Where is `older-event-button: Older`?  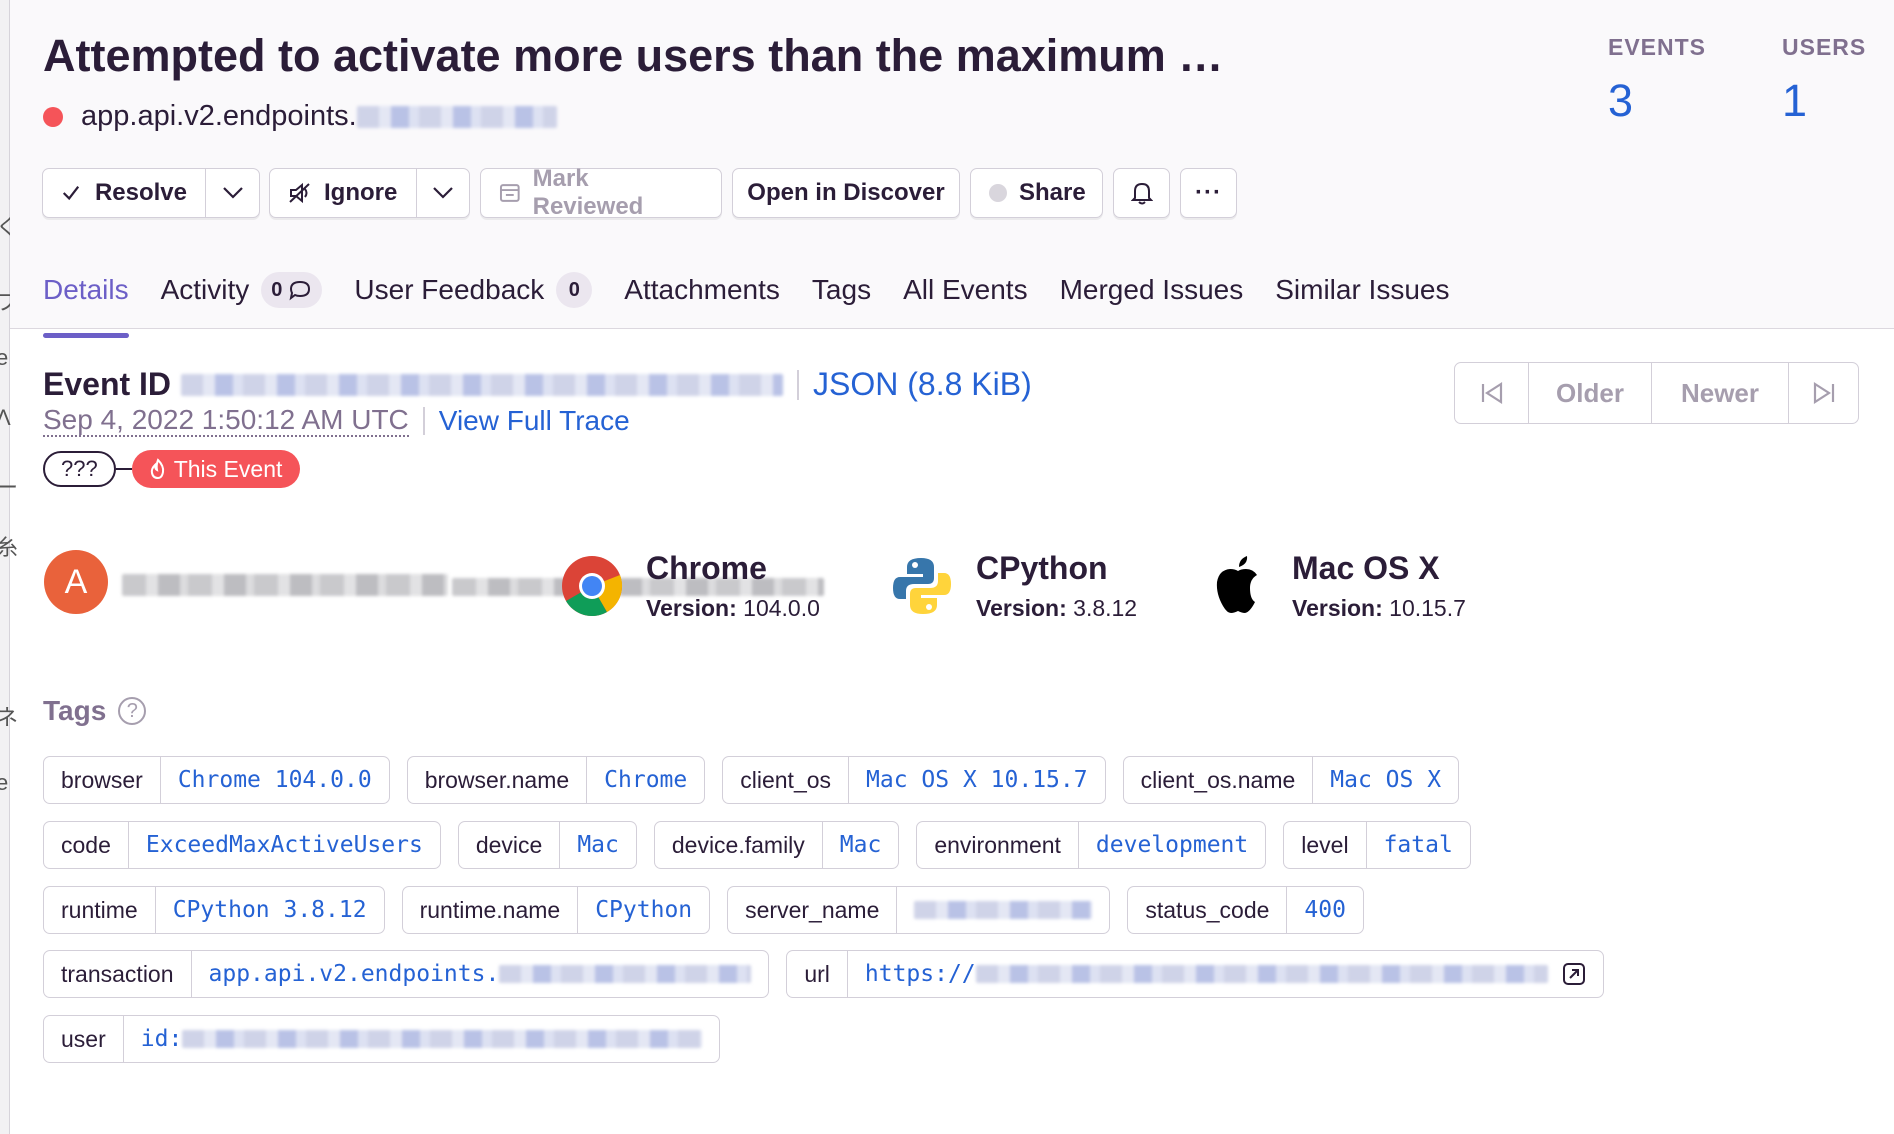 older-event-button: Older is located at coordinates (1590, 393).